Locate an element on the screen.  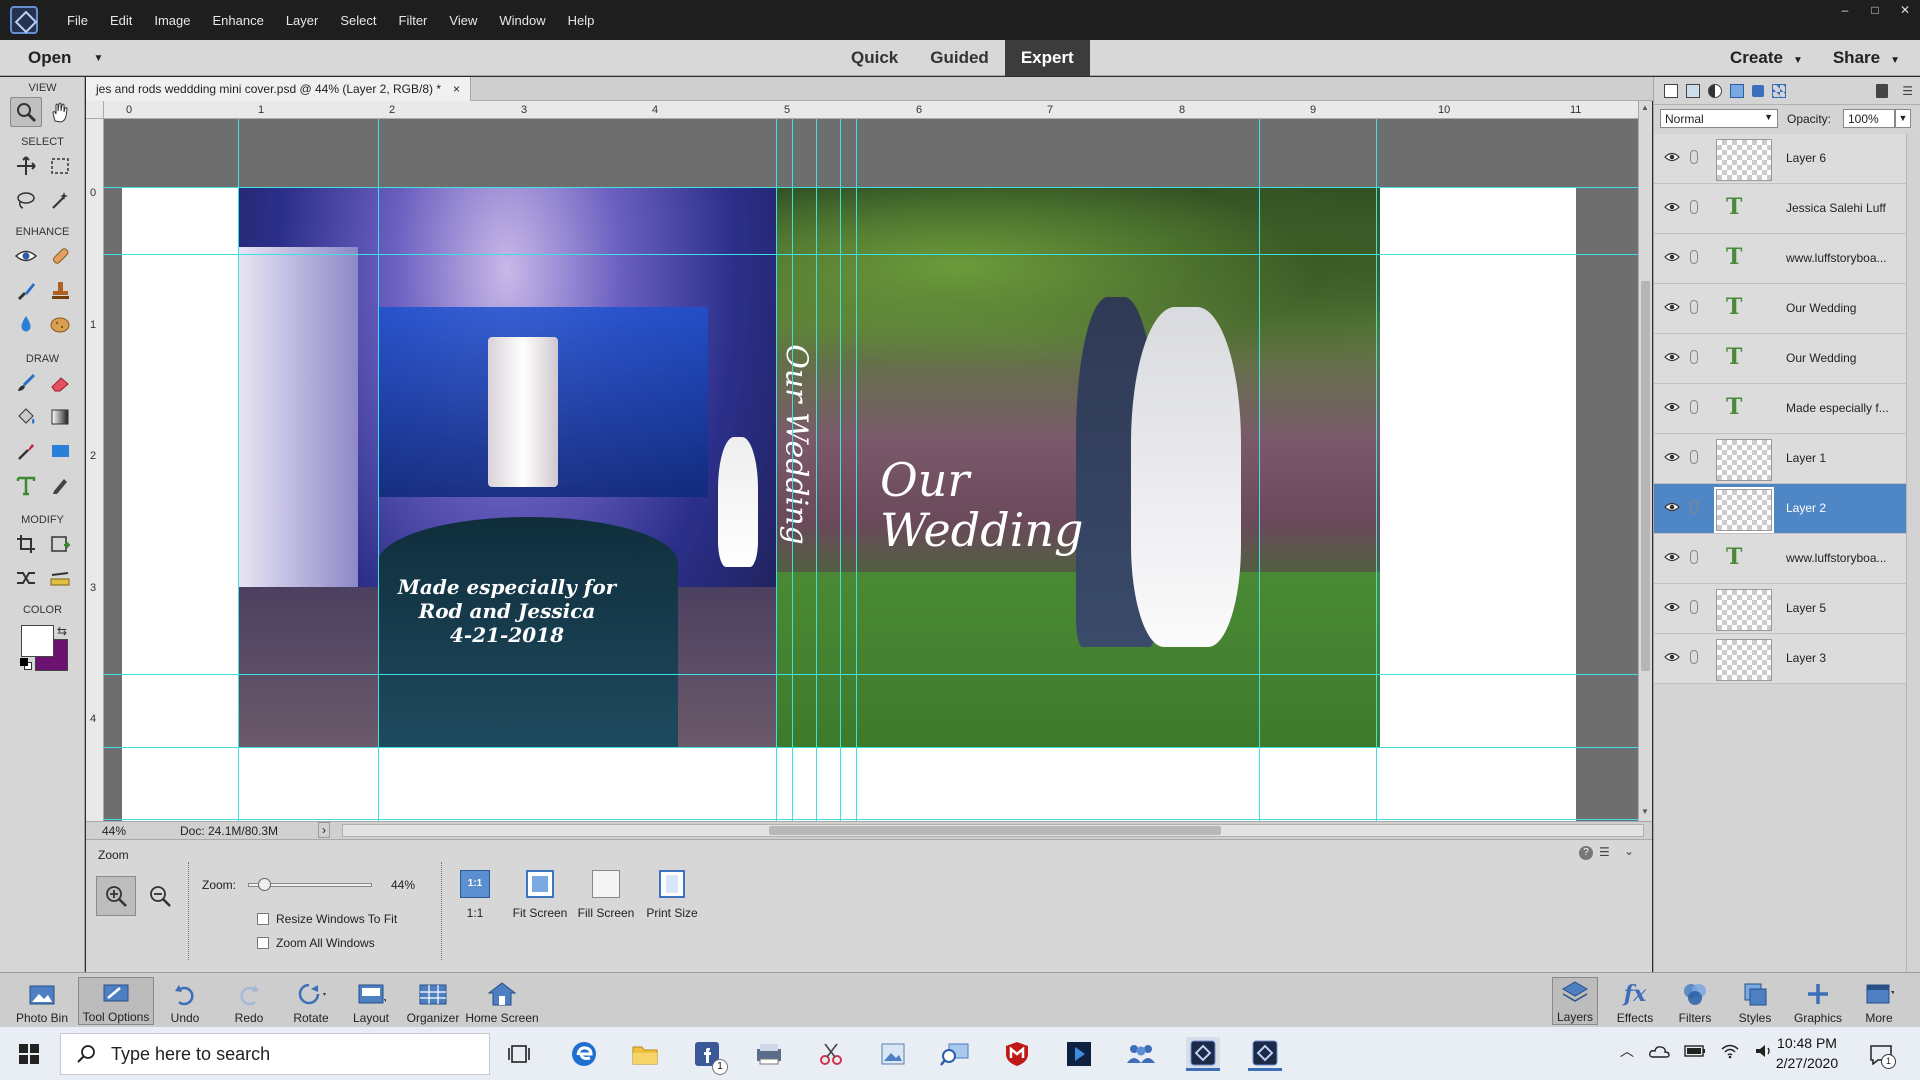
open-button: Open ▼ is located at coordinates (65, 58).